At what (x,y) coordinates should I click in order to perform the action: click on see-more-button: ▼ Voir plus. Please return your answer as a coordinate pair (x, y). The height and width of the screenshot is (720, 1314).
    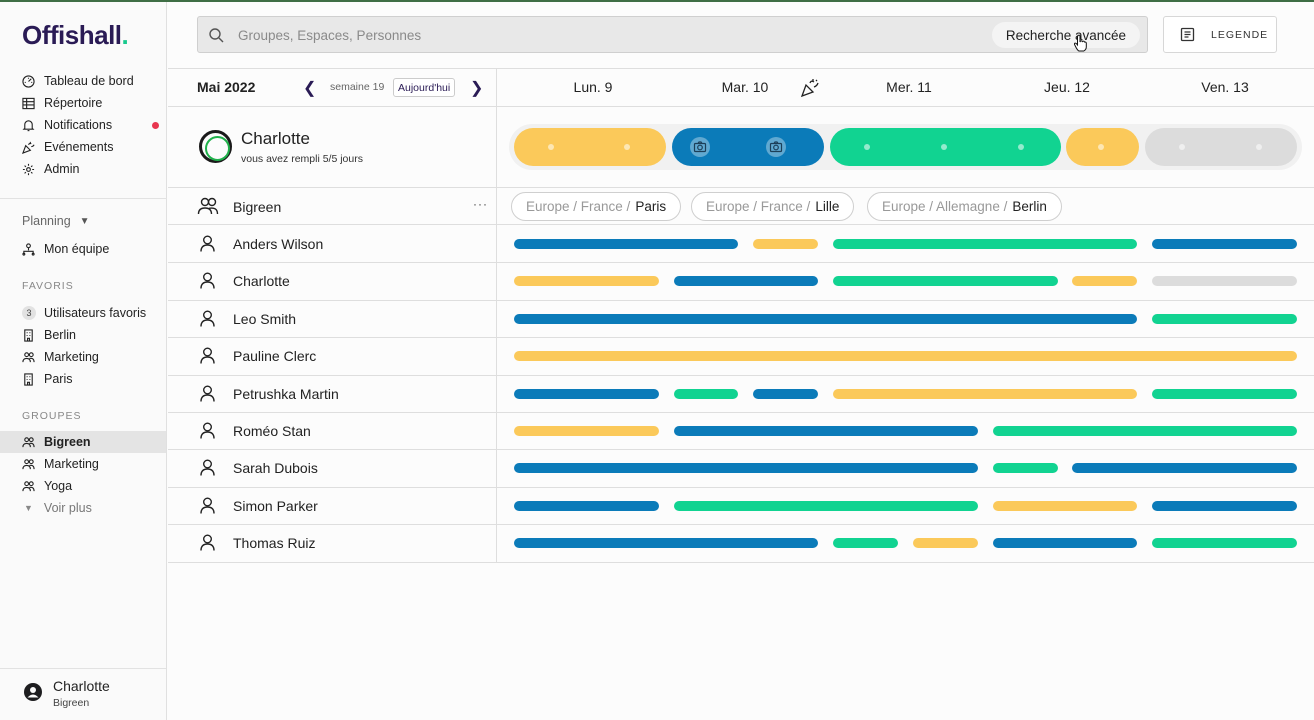
    Looking at the image, I should click on (83, 508).